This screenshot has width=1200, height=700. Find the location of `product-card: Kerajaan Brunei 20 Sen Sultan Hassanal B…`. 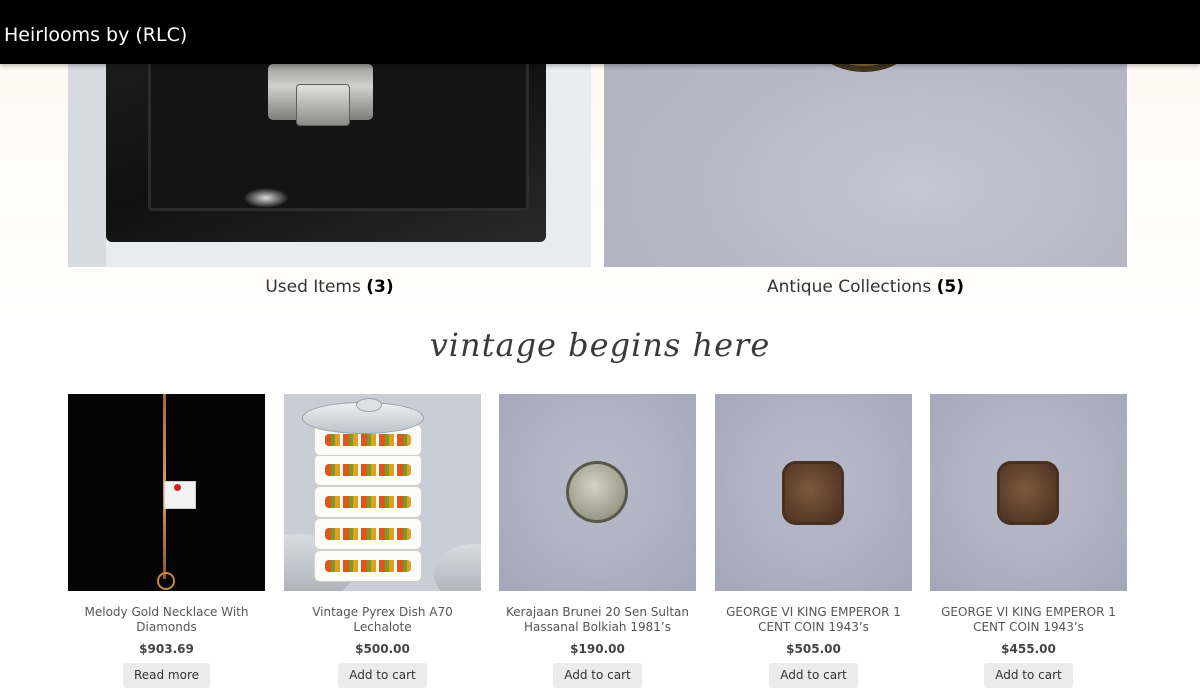

product-card: Kerajaan Brunei 20 Sen Sultan Hassanal B… is located at coordinates (597, 541).